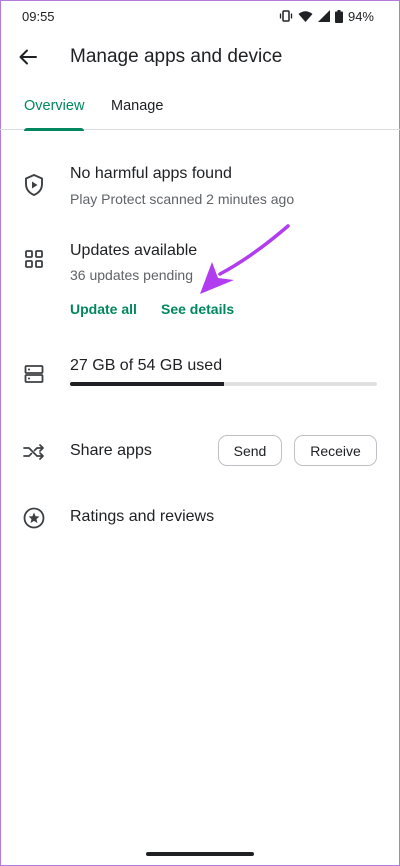  What do you see at coordinates (146, 365) in the screenshot?
I see `storage-label: 27 GB of 54 GB used` at bounding box center [146, 365].